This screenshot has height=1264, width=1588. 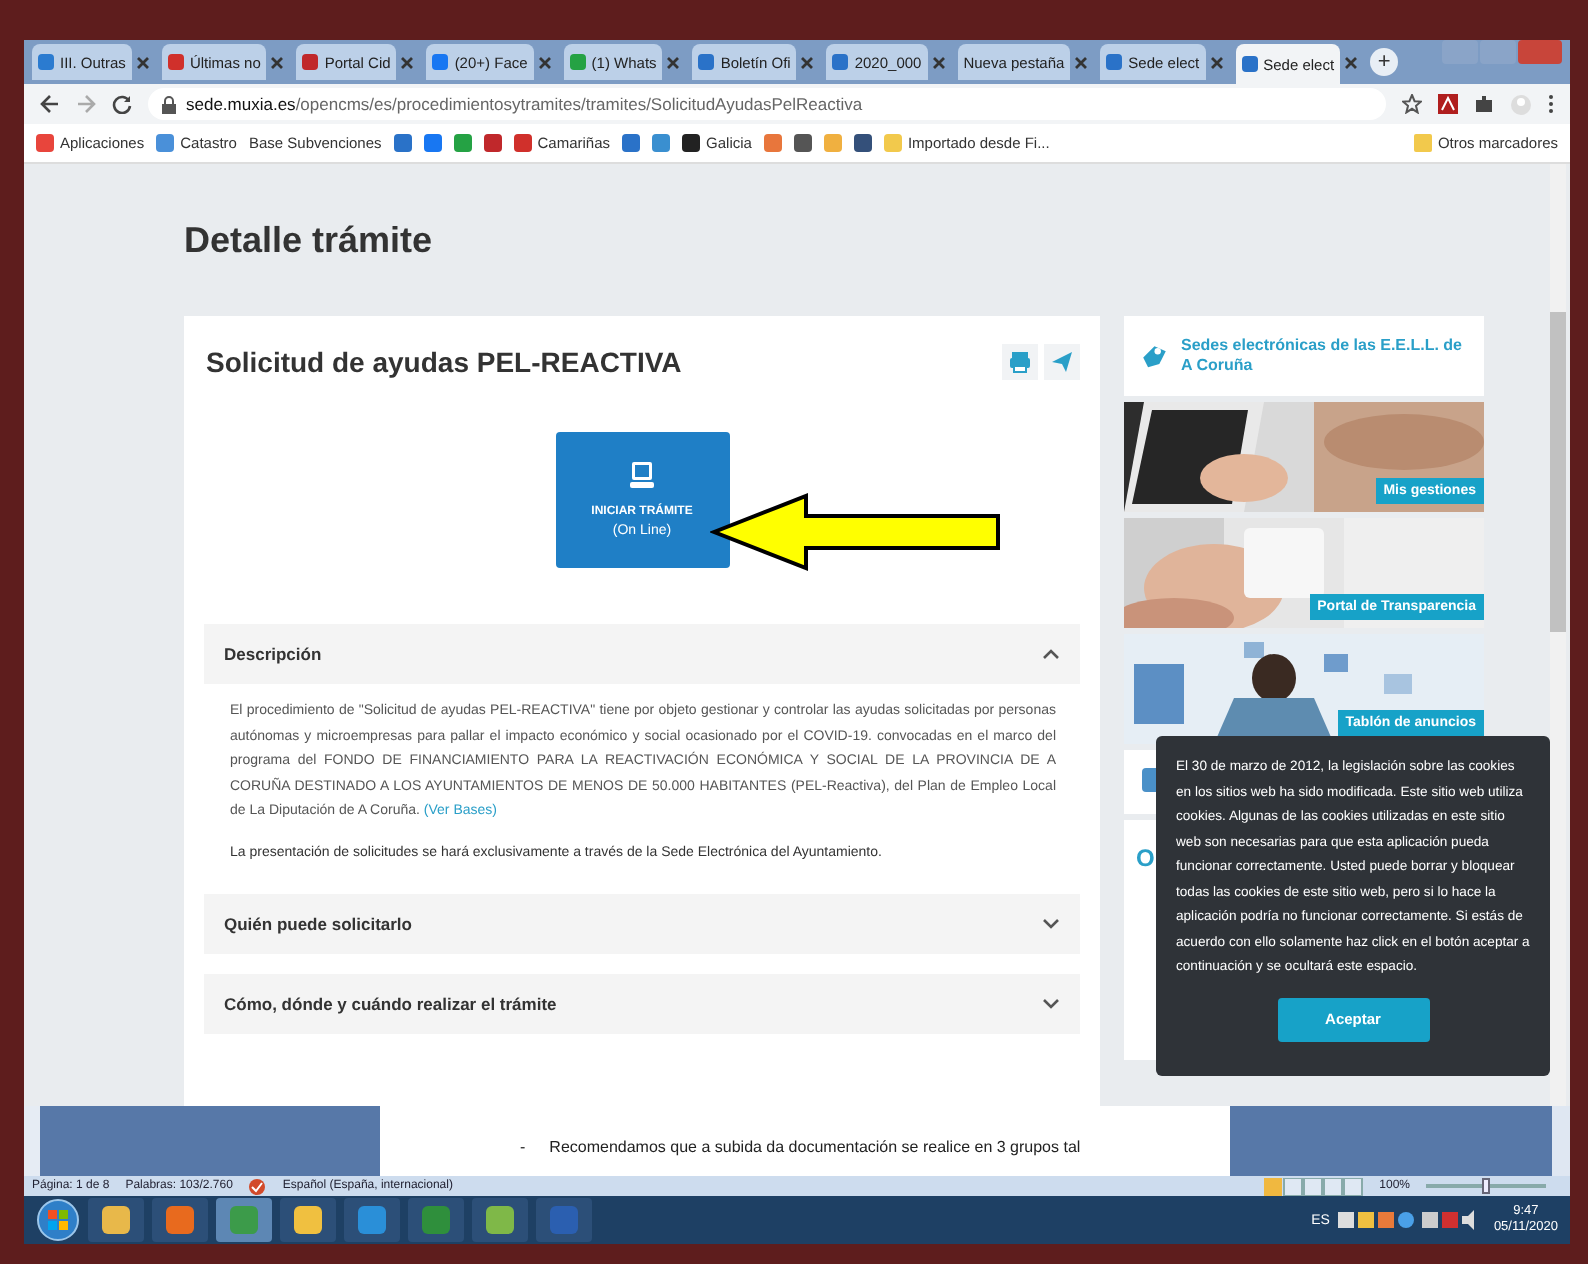 I want to click on lock-icon, so click(x=169, y=104).